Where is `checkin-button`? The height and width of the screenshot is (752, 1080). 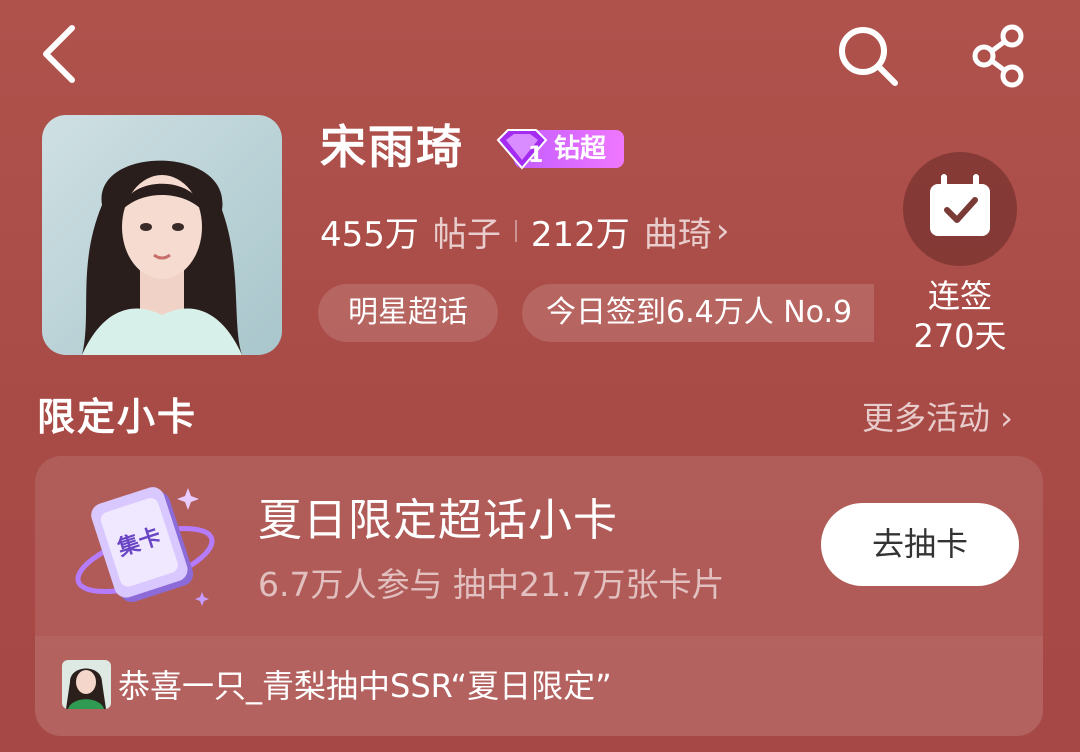 checkin-button is located at coordinates (960, 209).